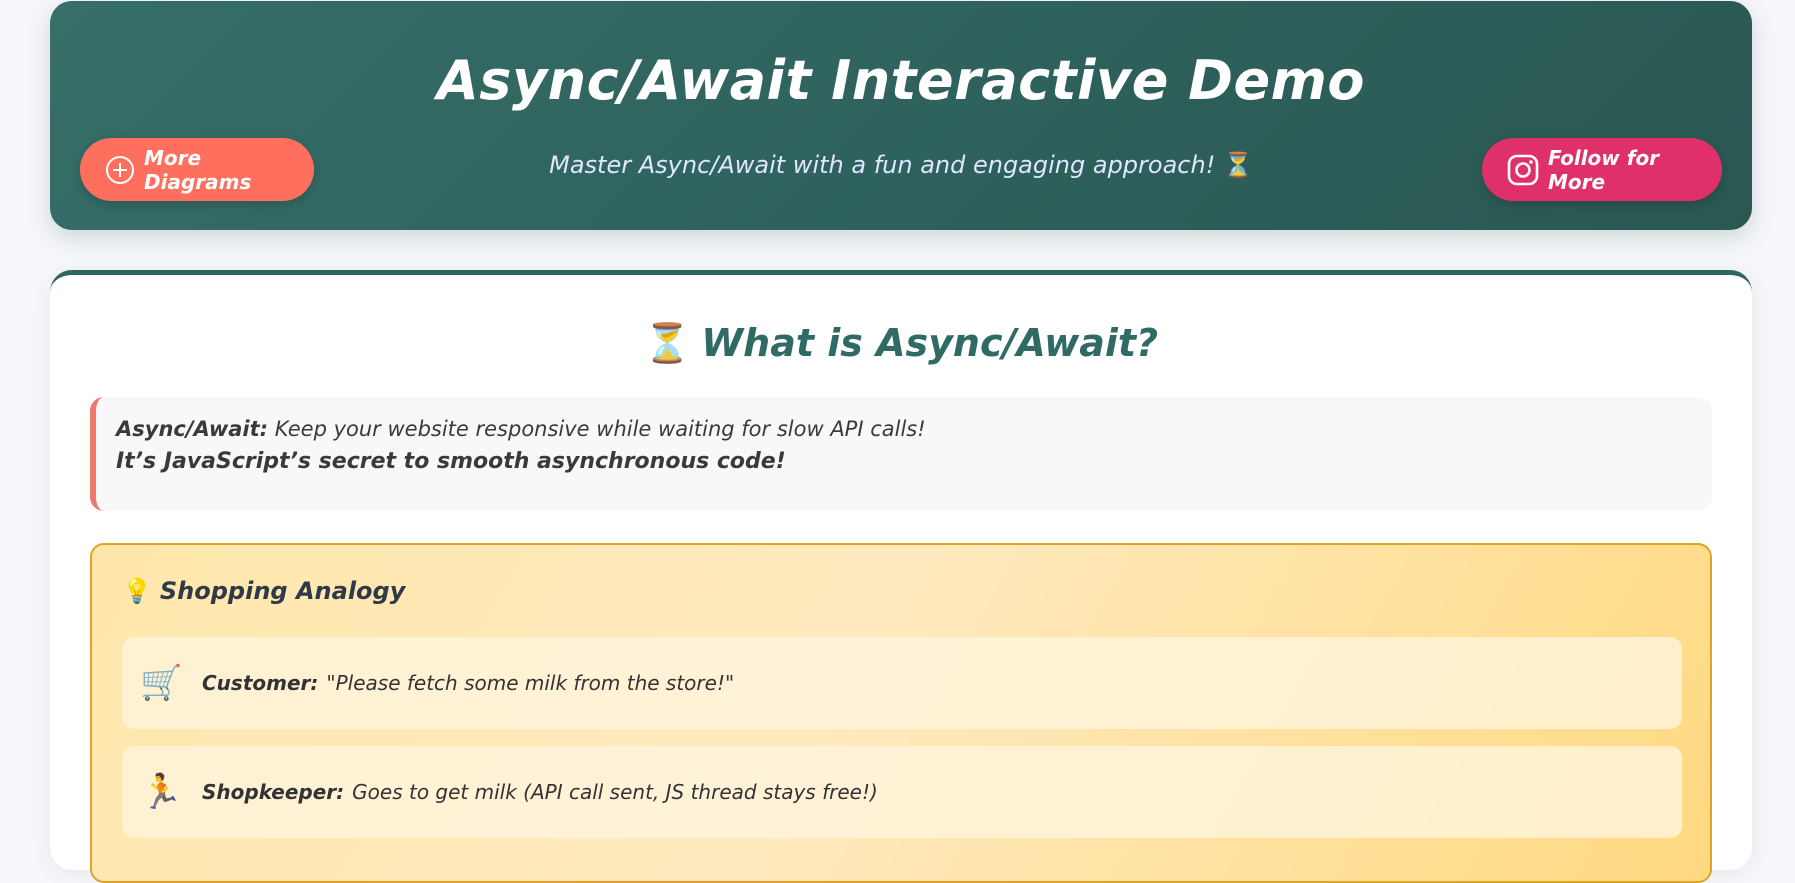 The width and height of the screenshot is (1795, 883). What do you see at coordinates (161, 683) in the screenshot?
I see `shopping-cart-icon: 🛒` at bounding box center [161, 683].